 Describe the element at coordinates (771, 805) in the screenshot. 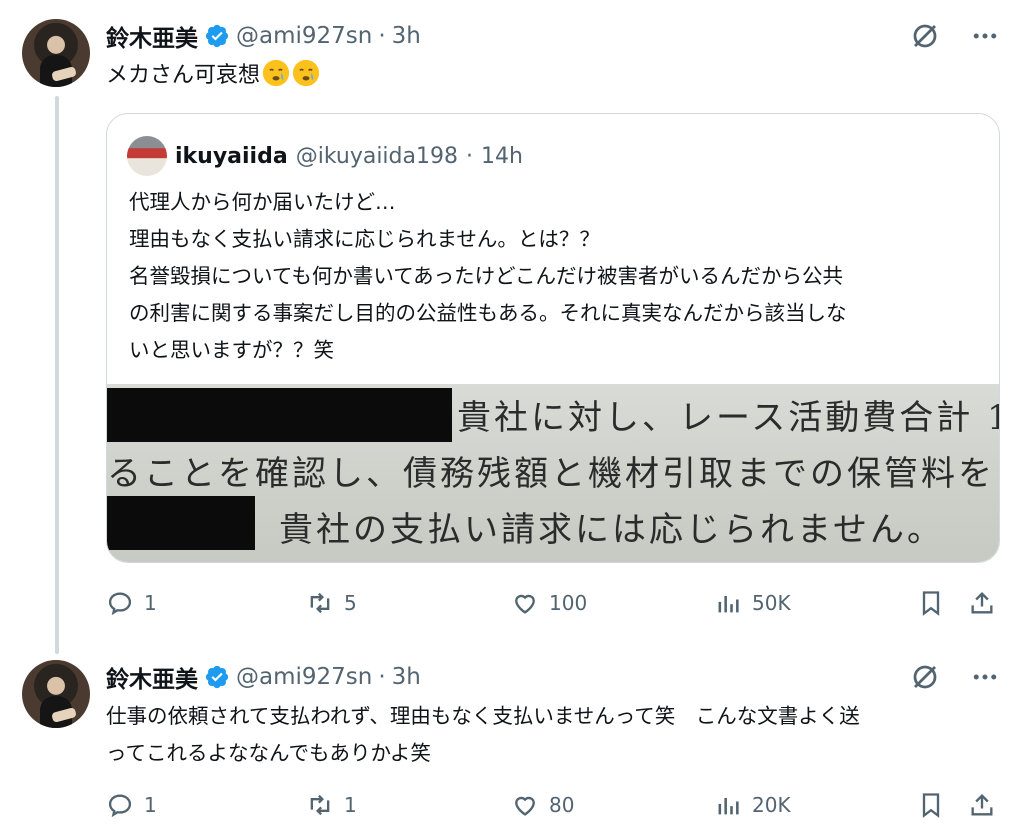

I see `view-count: 20K` at that location.